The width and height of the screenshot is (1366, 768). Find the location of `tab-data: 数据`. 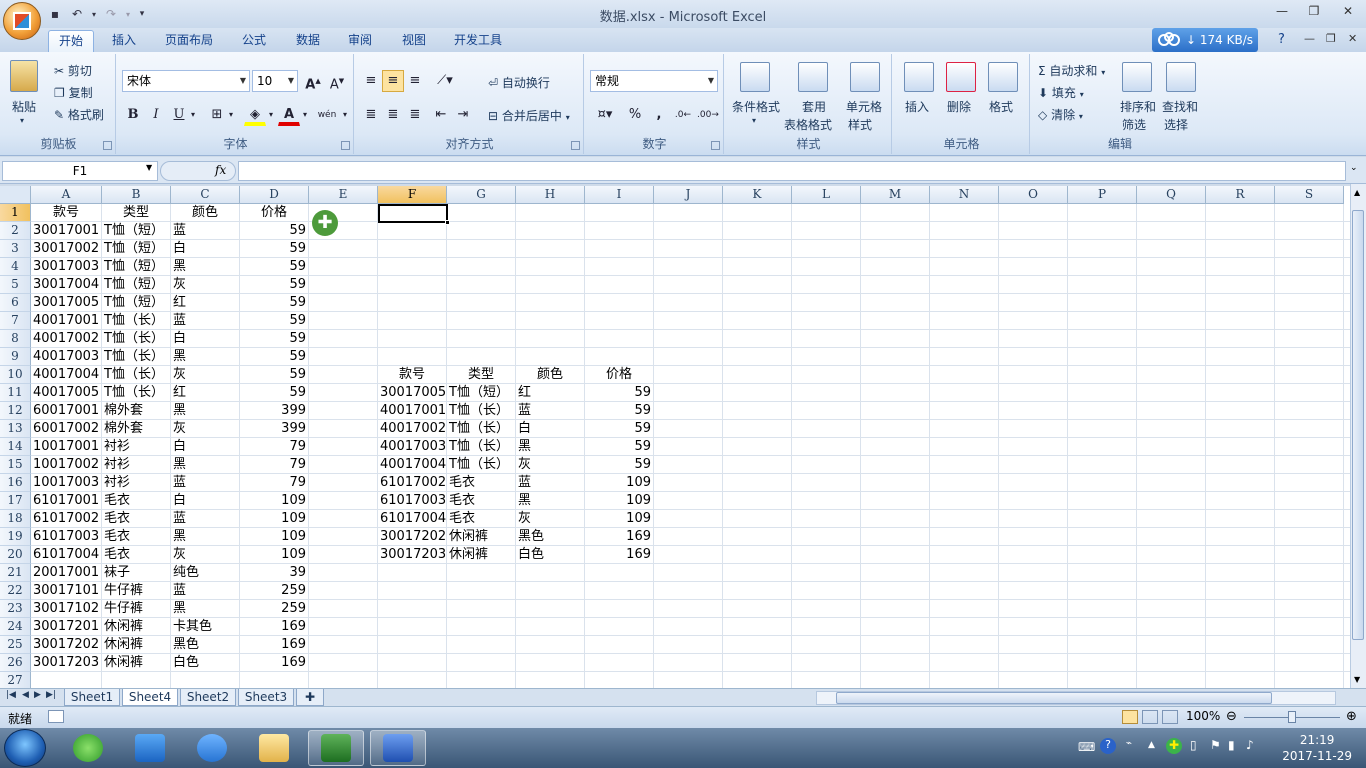

tab-data: 数据 is located at coordinates (308, 41).